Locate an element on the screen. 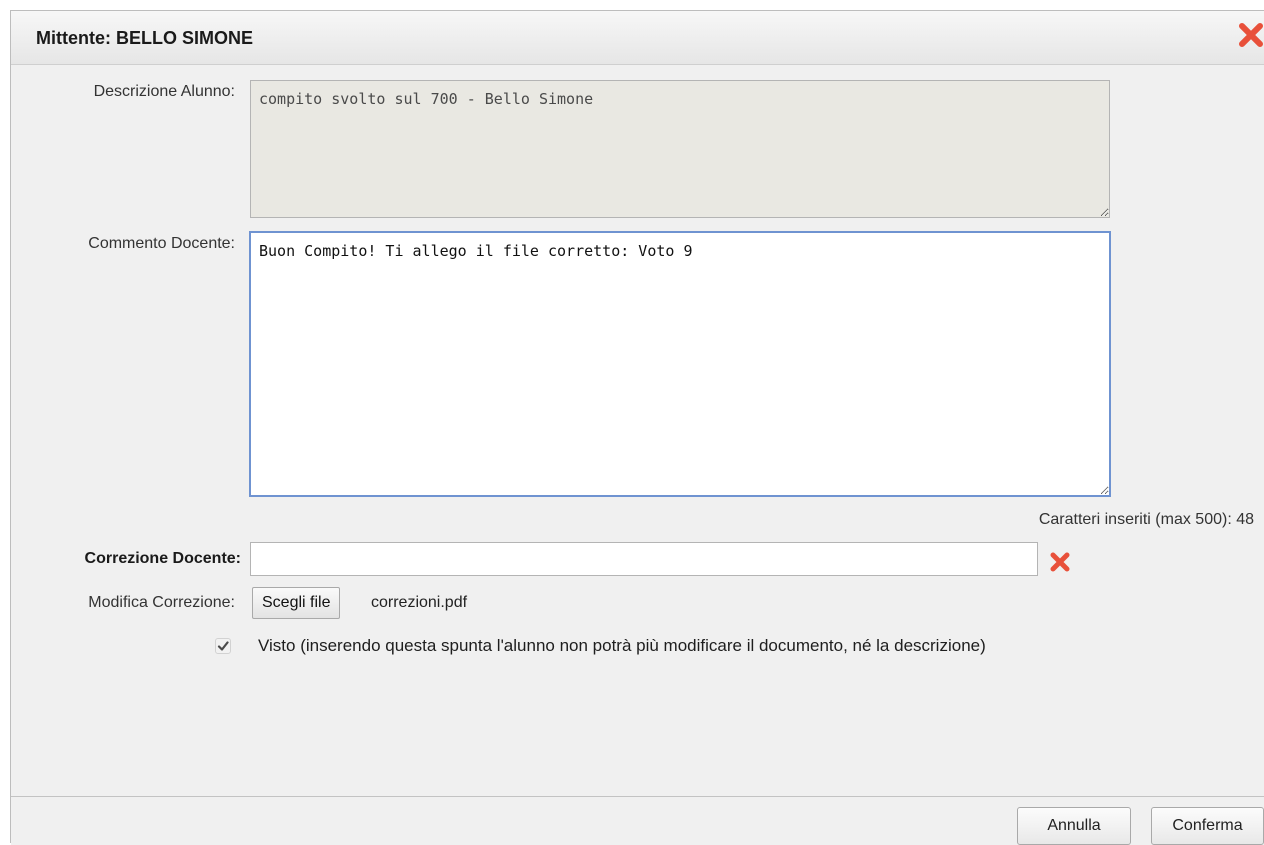 This screenshot has width=1264, height=845. char-count: Caratteri inseriti (max 500): 48 is located at coordinates (1146, 519).